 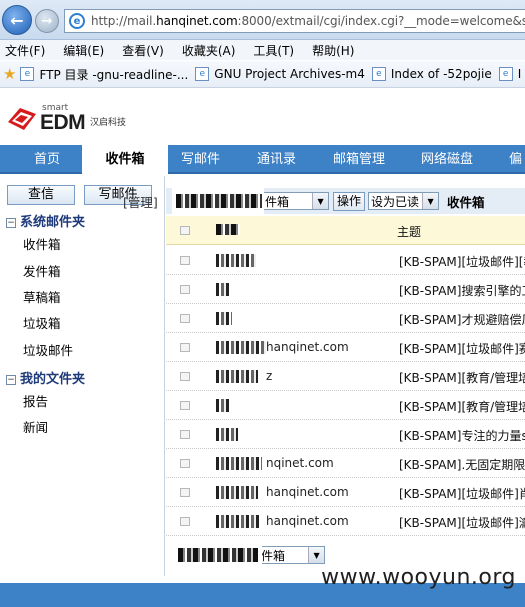 I want to click on table-row: z [KB-SPAM][教育/管理培, so click(x=345, y=376).